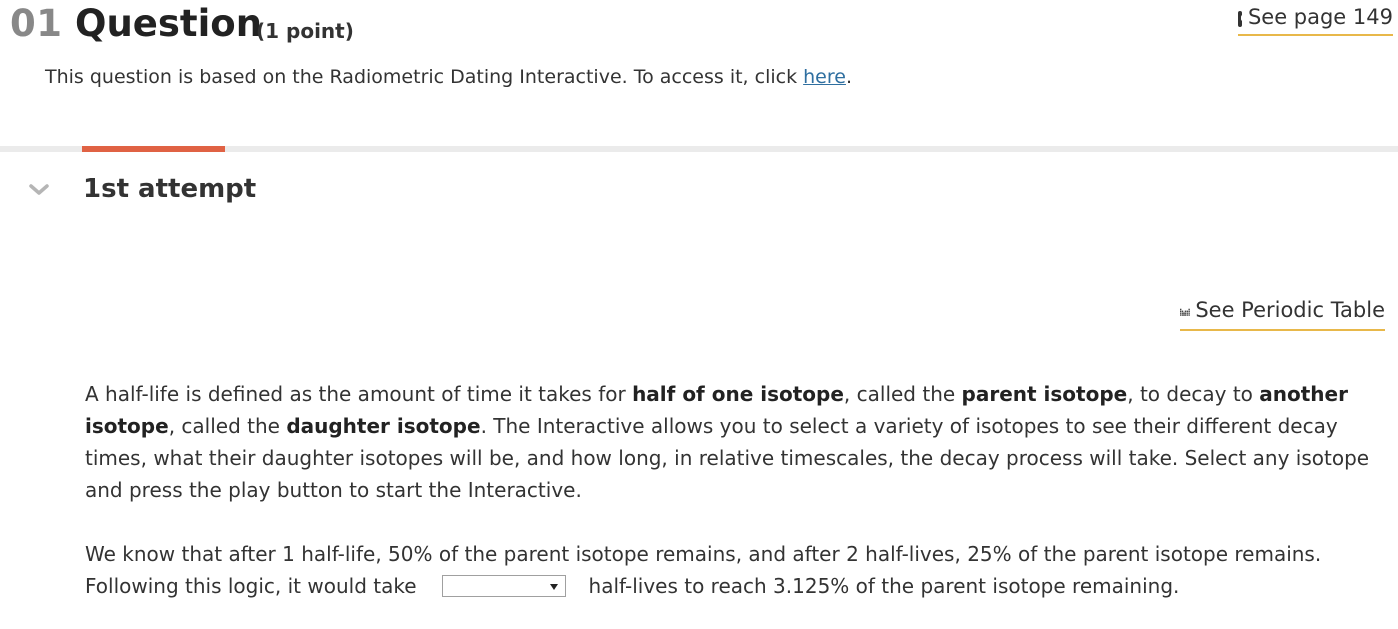  I want to click on intro-period: ., so click(848, 77).